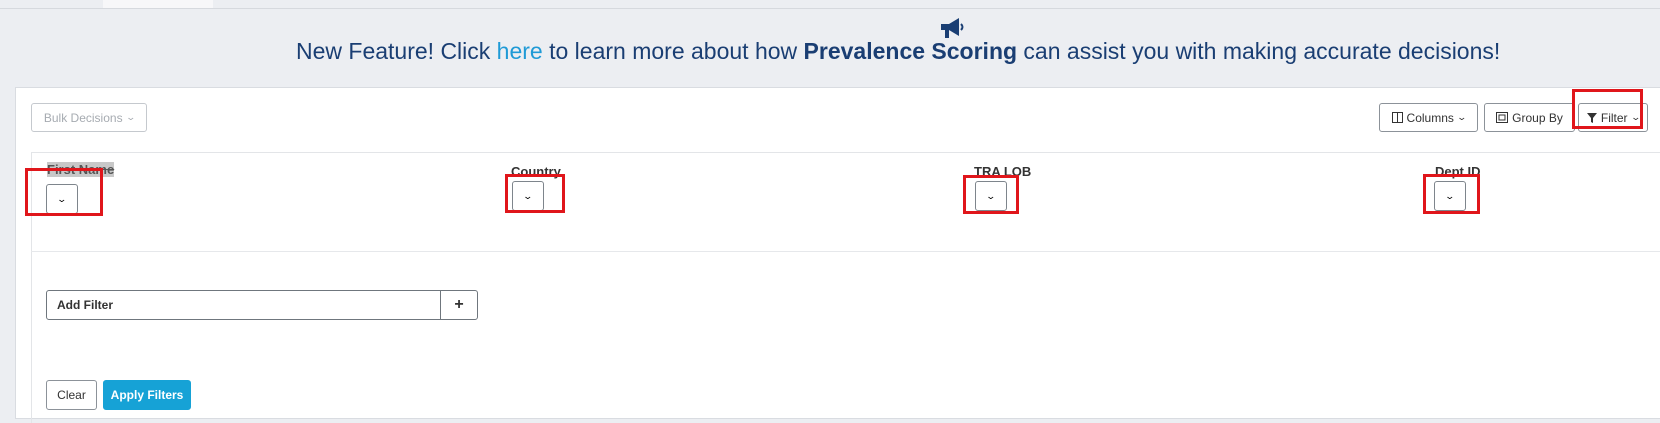  What do you see at coordinates (1397, 117) in the screenshot?
I see `columns-icon` at bounding box center [1397, 117].